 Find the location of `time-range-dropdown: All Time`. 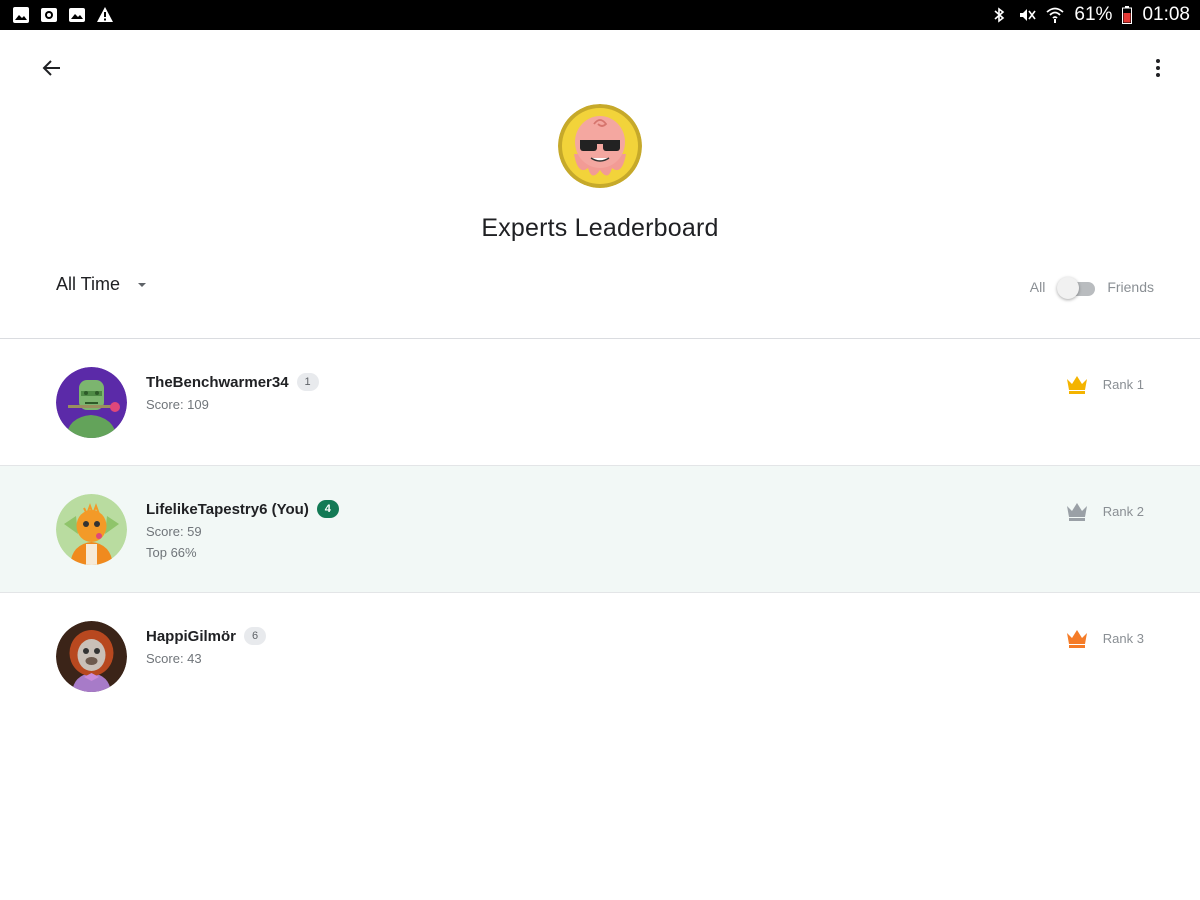

time-range-dropdown: All Time is located at coordinates (102, 284).